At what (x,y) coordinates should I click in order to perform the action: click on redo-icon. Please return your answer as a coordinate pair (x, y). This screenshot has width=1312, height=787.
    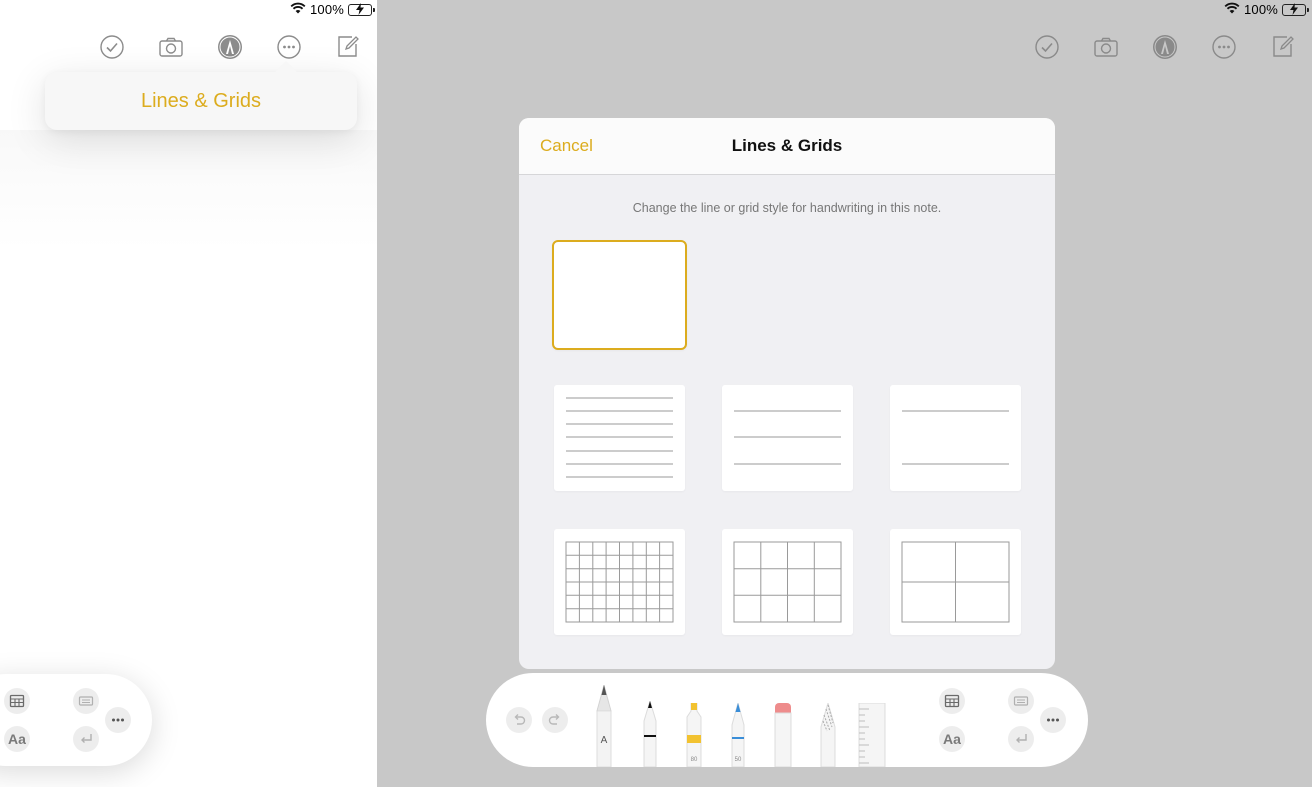
    Looking at the image, I should click on (555, 720).